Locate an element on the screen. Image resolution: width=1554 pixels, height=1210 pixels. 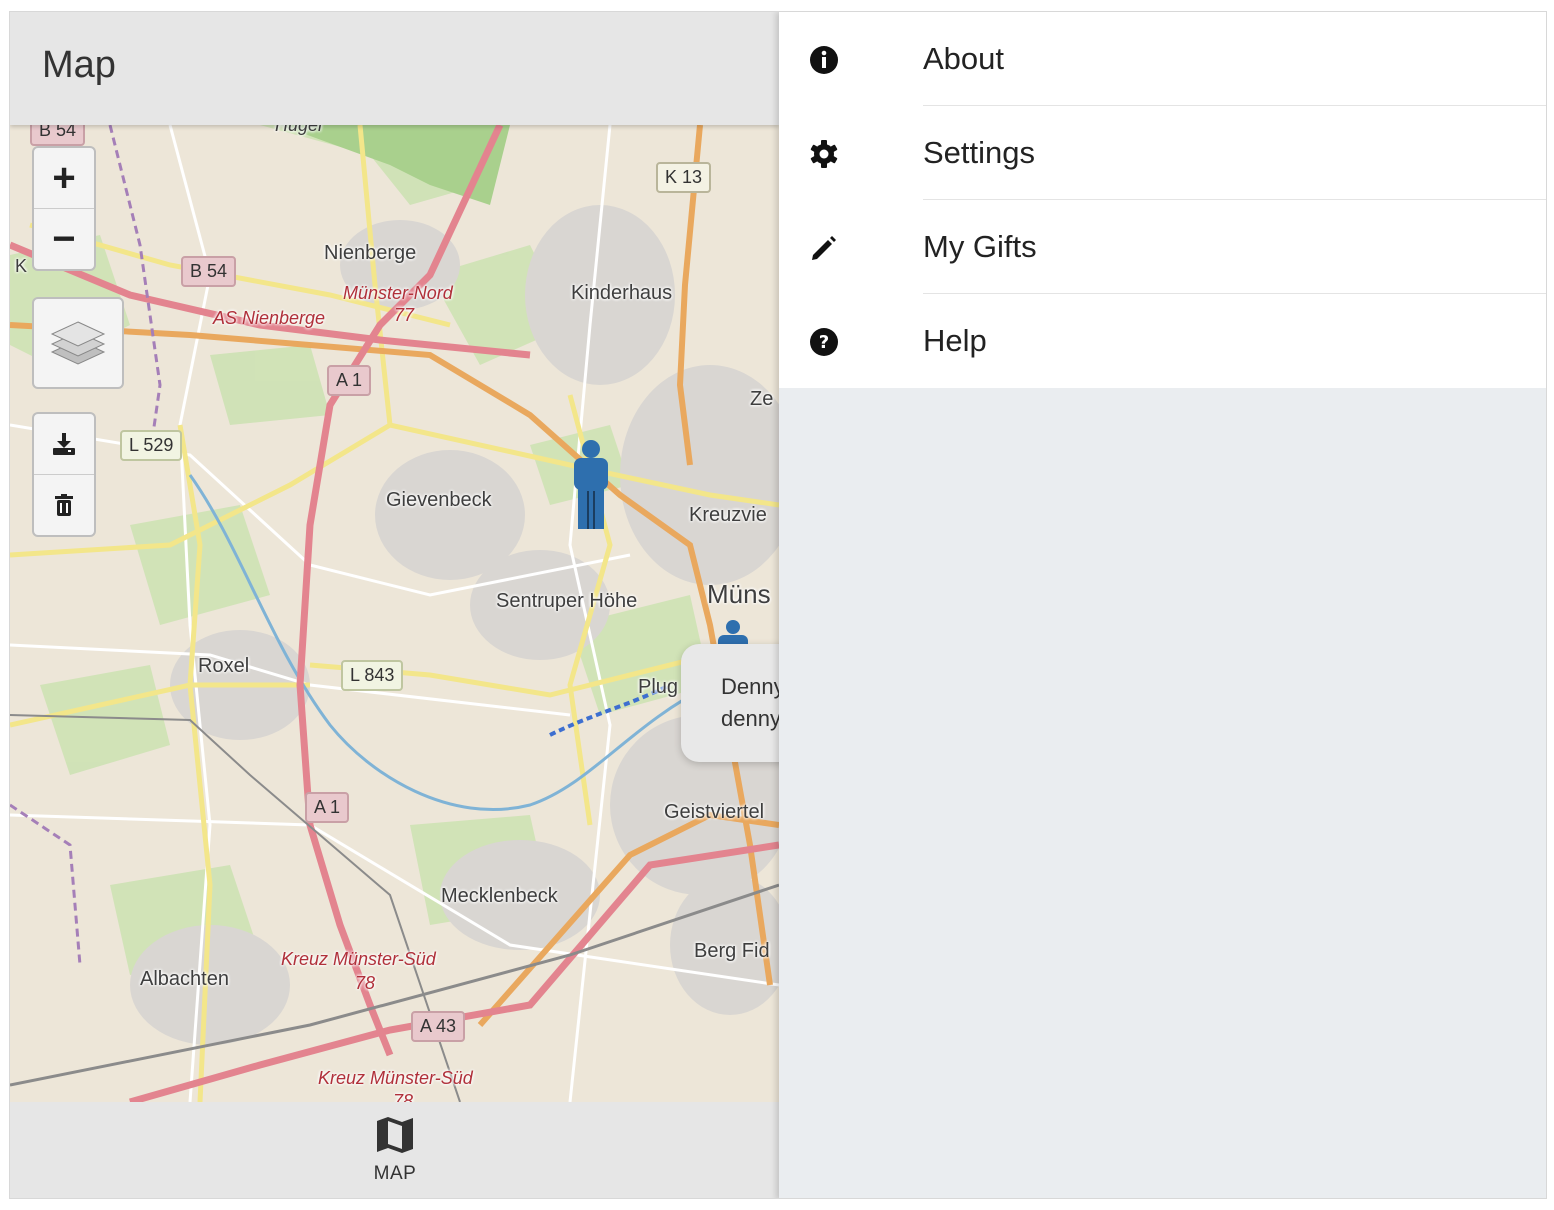
download-button is located at coordinates (64, 444).